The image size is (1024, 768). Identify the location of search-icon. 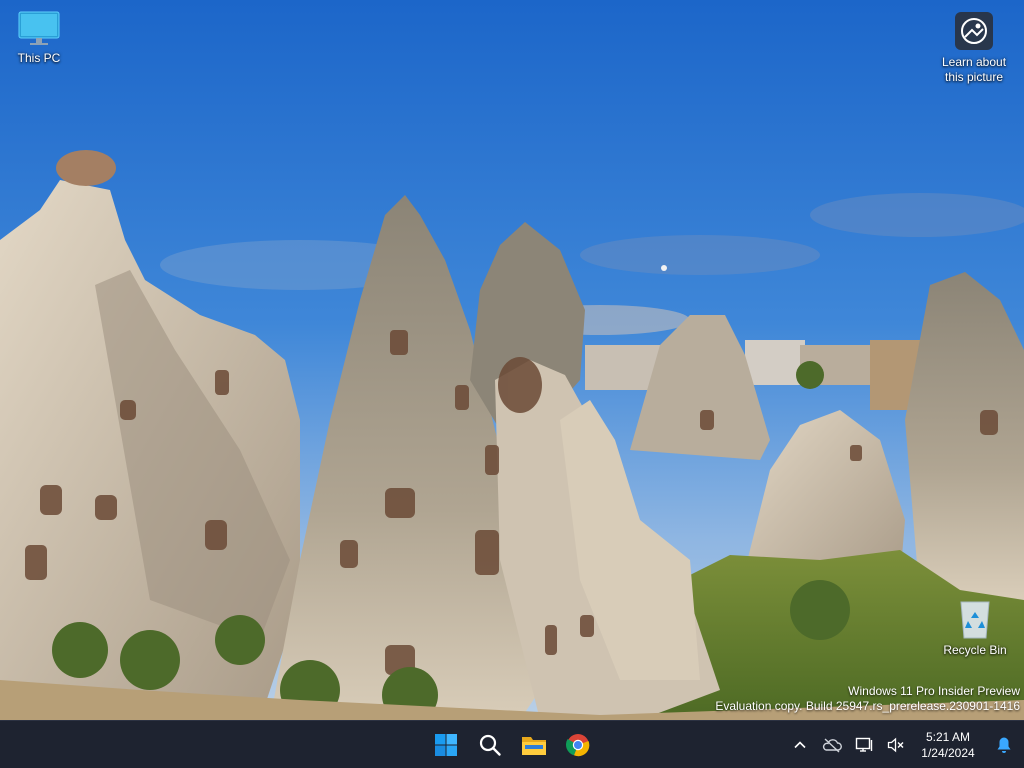
(490, 745).